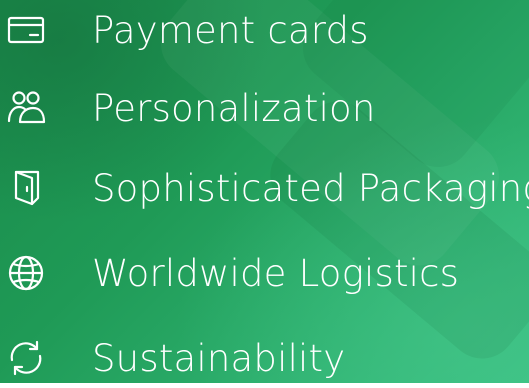 The image size is (529, 388). I want to click on payment-card-icon, so click(26, 30).